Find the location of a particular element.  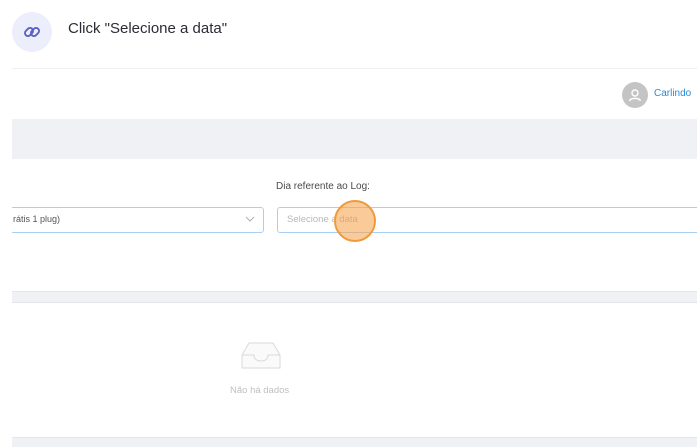

user-name-link: Carlindo is located at coordinates (672, 93).